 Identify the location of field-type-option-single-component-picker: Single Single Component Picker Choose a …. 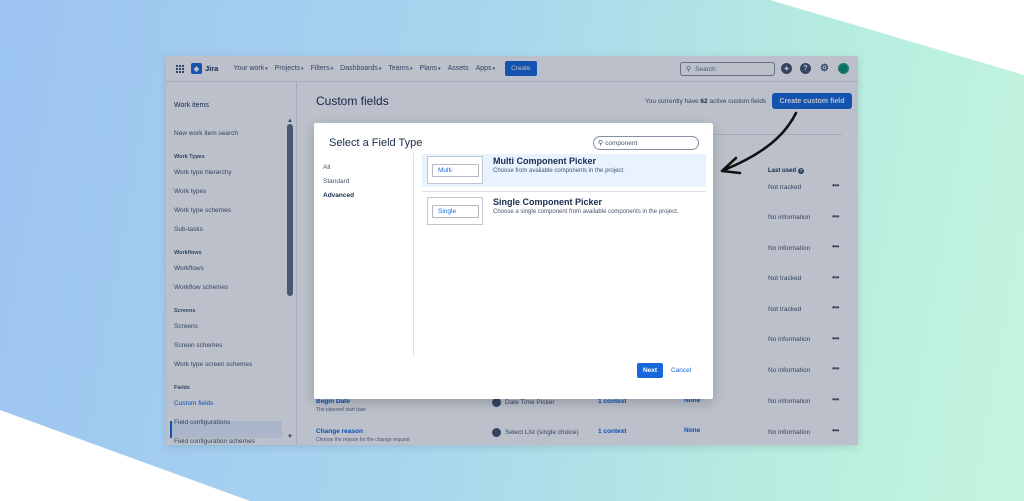
(564, 211).